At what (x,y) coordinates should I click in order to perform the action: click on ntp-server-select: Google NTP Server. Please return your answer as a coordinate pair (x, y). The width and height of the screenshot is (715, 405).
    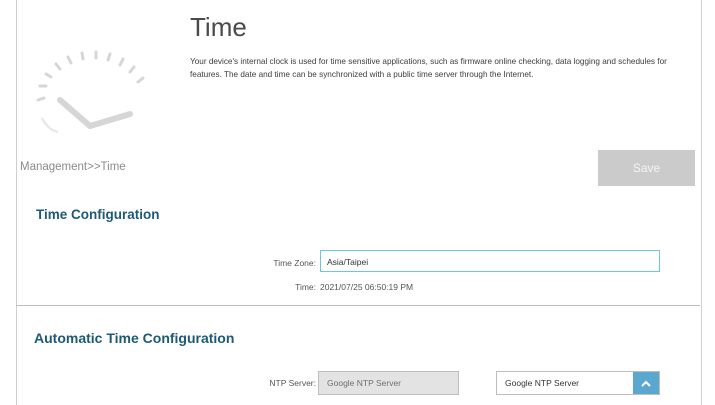
    Looking at the image, I should click on (578, 383).